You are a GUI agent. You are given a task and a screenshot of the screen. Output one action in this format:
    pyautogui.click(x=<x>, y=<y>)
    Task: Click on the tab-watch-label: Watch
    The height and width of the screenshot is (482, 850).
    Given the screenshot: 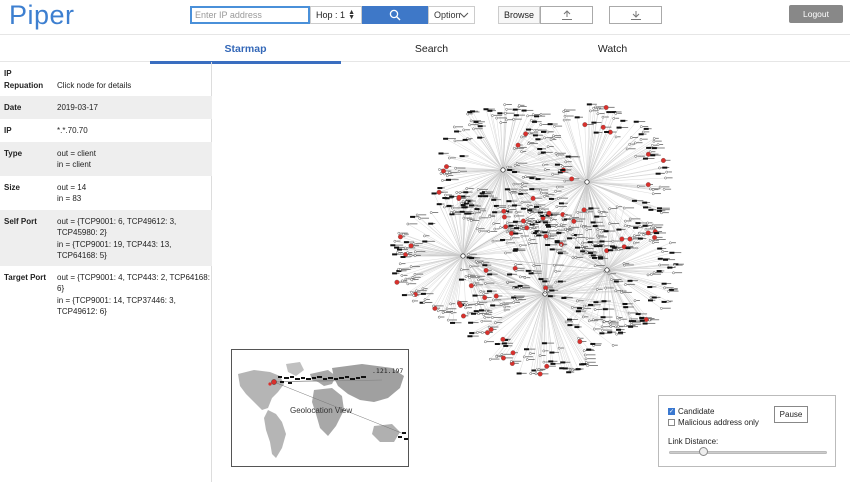 What is the action you would take?
    pyautogui.click(x=612, y=49)
    